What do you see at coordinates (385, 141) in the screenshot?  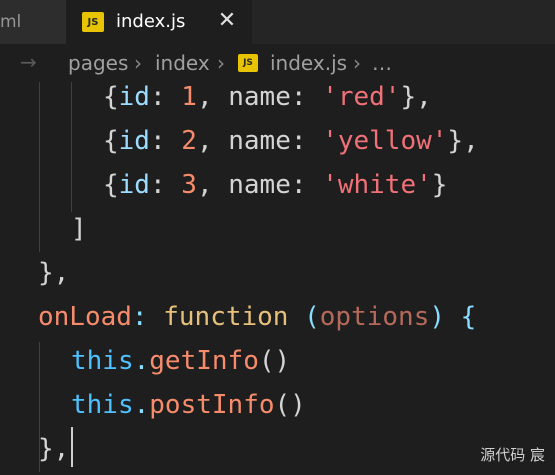 I see `string-literal: 'yellow'` at bounding box center [385, 141].